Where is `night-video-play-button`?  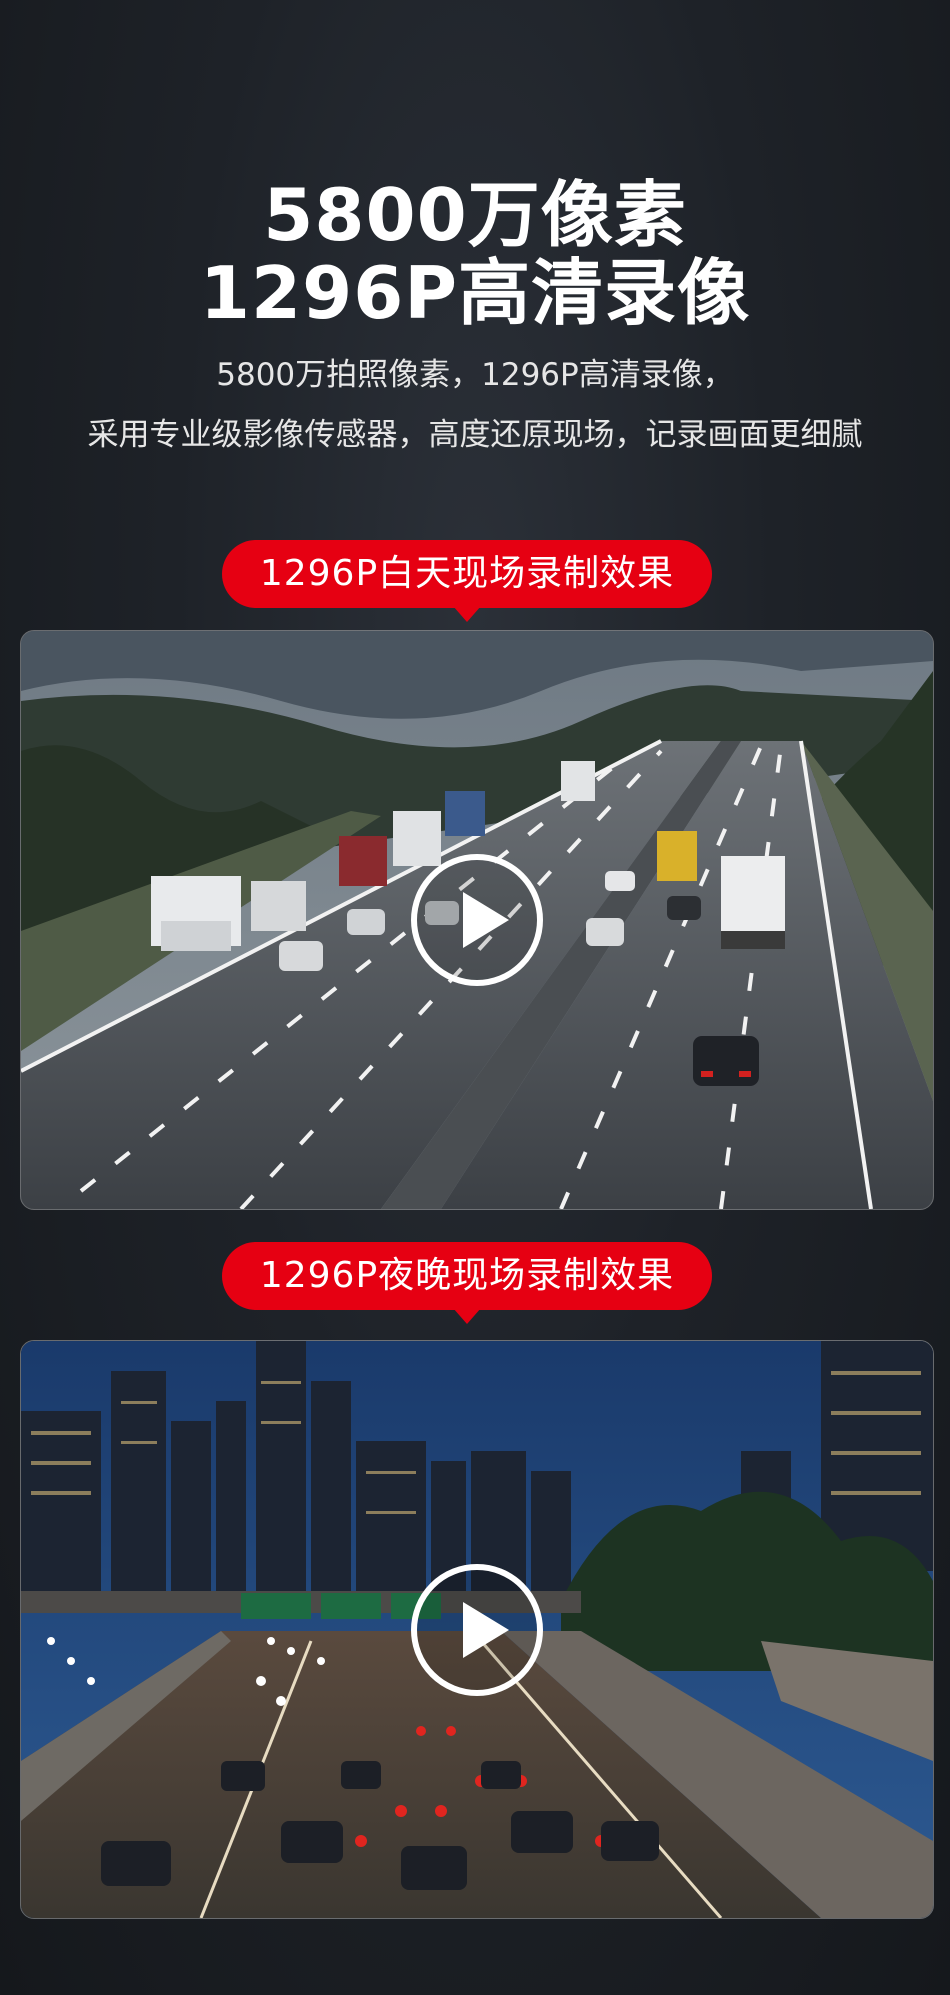
night-video-play-button is located at coordinates (477, 1629).